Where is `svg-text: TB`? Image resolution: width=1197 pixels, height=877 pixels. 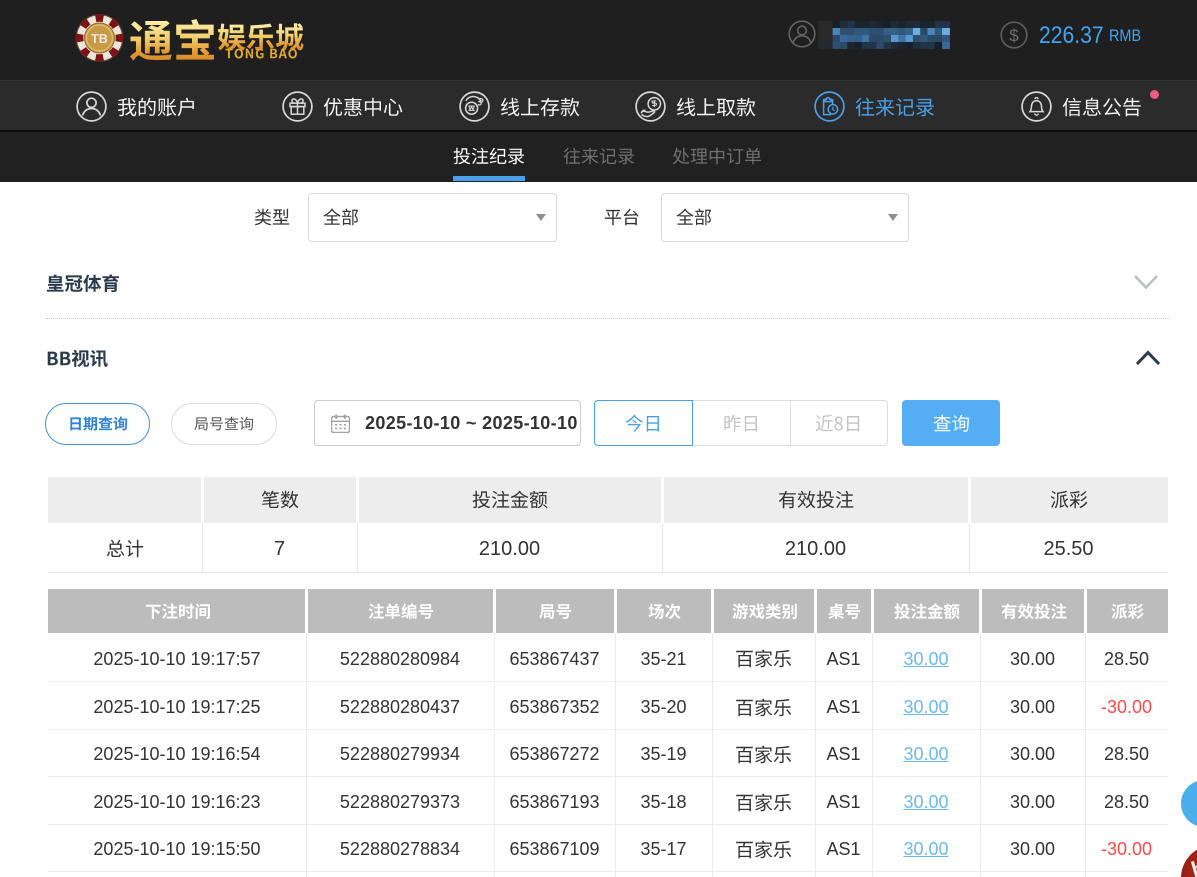 svg-text: TB is located at coordinates (99, 39).